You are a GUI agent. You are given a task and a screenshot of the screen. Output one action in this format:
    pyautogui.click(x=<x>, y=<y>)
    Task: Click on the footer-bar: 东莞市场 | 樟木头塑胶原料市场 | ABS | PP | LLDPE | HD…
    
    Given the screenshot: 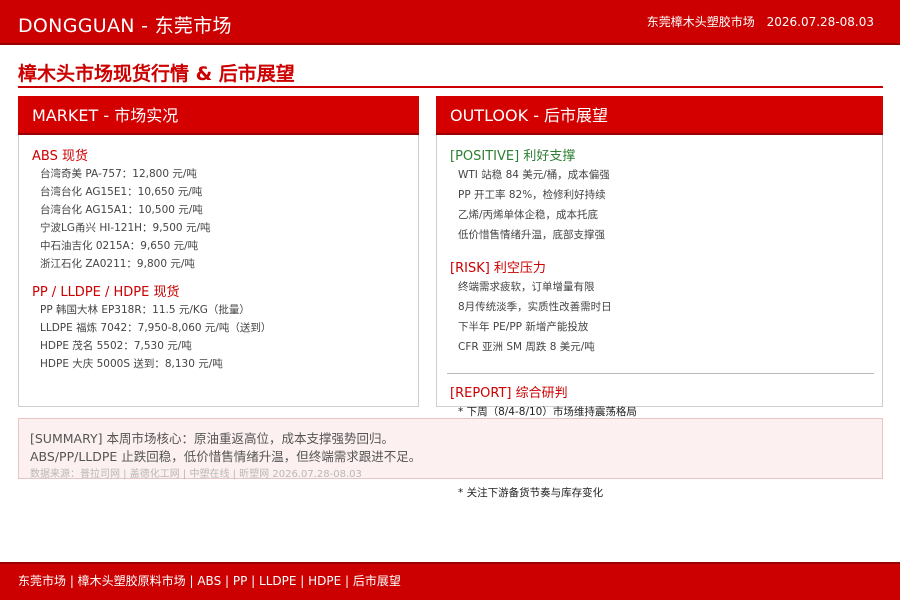 What is the action you would take?
    pyautogui.click(x=450, y=581)
    